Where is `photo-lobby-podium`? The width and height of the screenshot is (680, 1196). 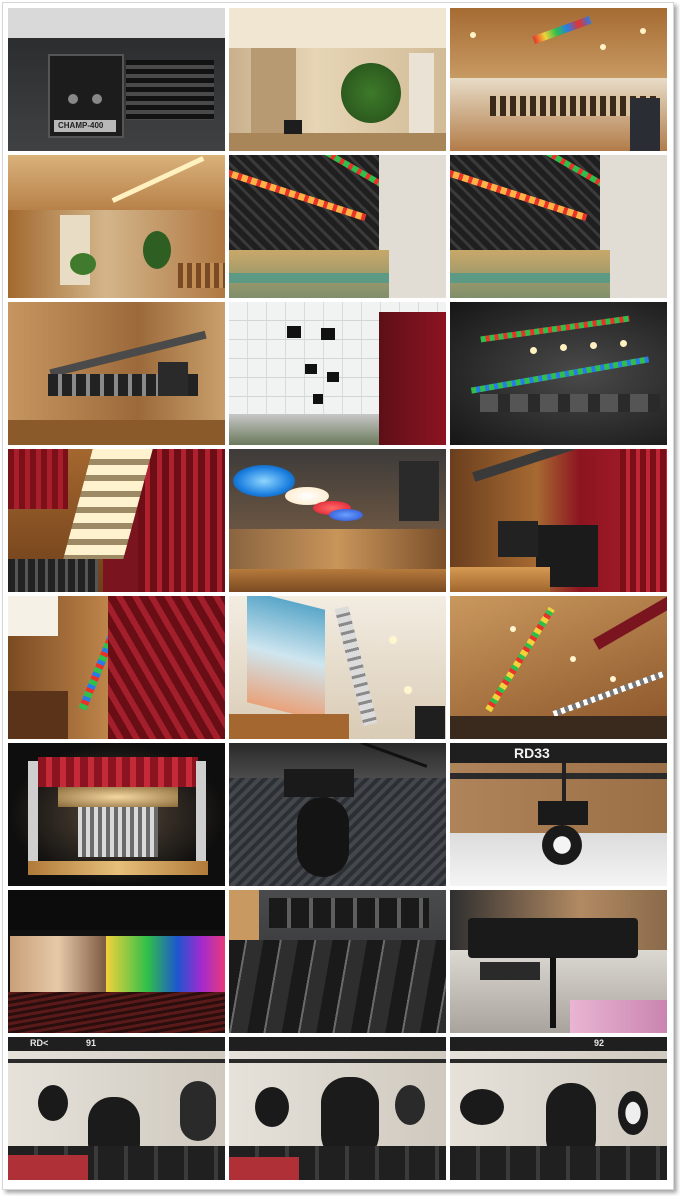
photo-lobby-podium is located at coordinates (337, 79).